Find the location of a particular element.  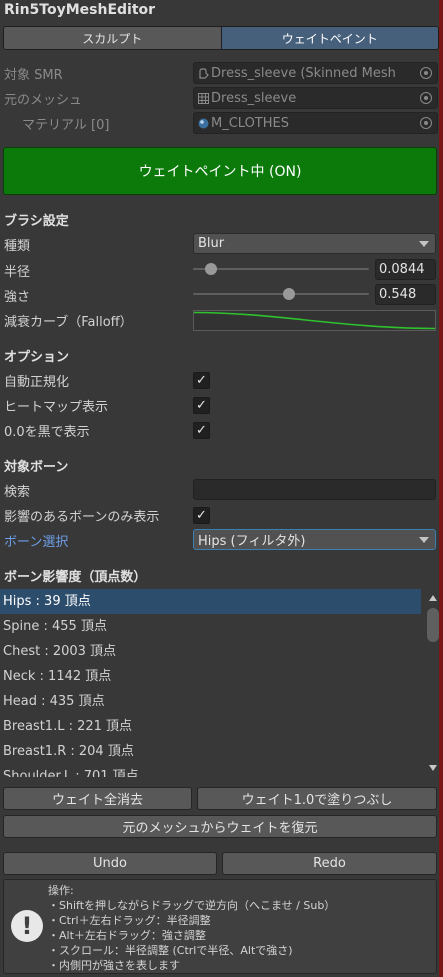

list-item: Breast1.R : 204 頂点 is located at coordinates (212, 751).